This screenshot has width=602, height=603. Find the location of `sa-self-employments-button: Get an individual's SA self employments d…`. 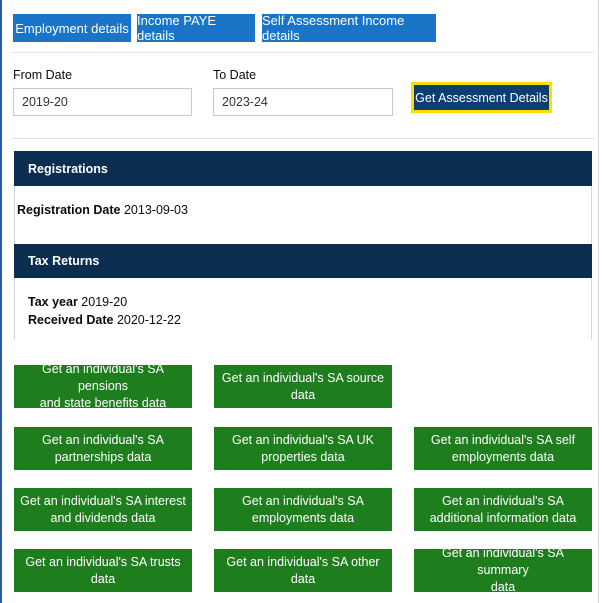

sa-self-employments-button: Get an individual's SA self employments d… is located at coordinates (503, 448).